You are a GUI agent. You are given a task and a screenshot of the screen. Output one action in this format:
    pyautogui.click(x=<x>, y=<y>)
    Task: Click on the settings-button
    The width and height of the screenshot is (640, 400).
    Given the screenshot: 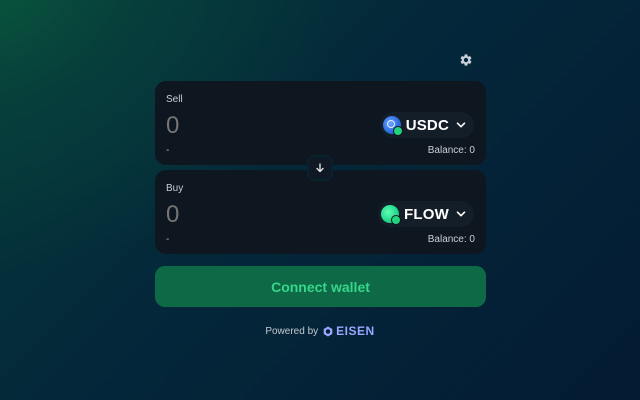 What is the action you would take?
    pyautogui.click(x=466, y=60)
    